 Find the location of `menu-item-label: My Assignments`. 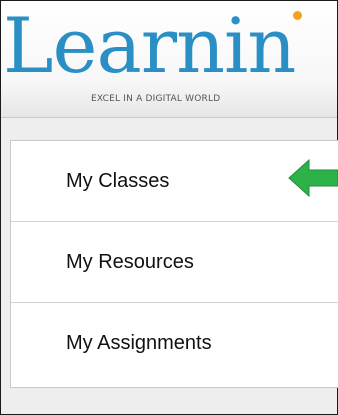

menu-item-label: My Assignments is located at coordinates (139, 343).